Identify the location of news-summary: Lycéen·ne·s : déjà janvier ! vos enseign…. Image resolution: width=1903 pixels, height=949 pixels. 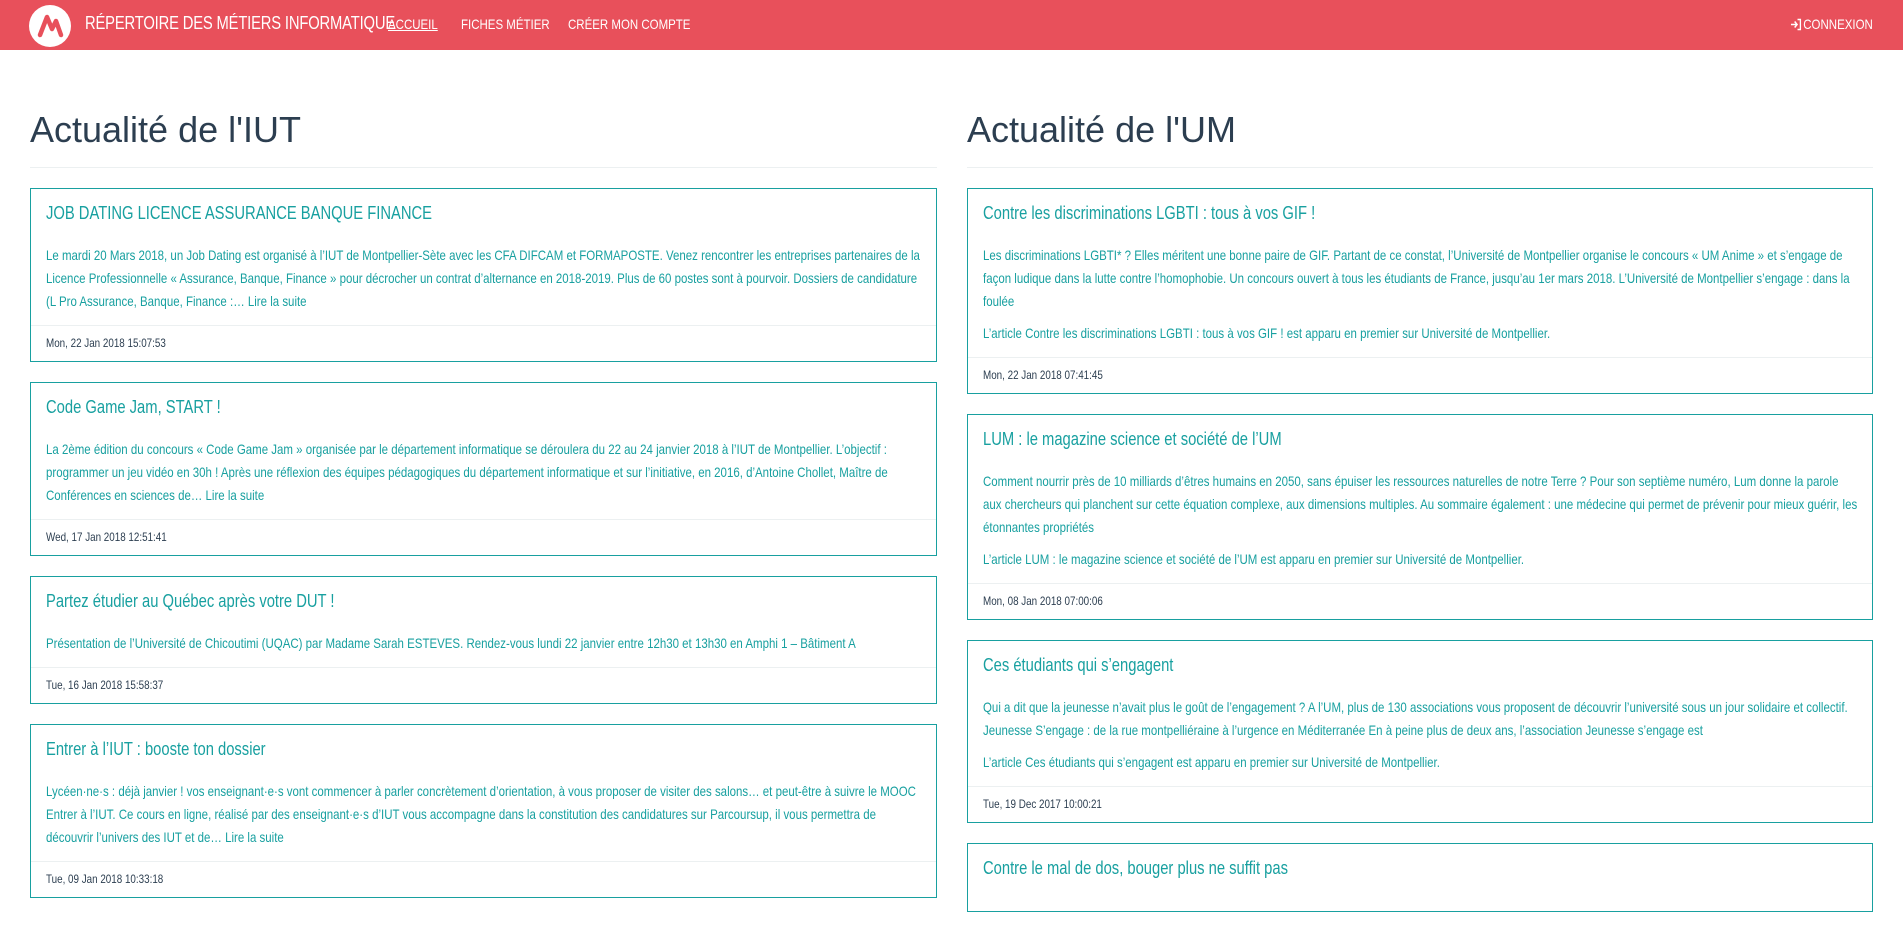
(481, 814).